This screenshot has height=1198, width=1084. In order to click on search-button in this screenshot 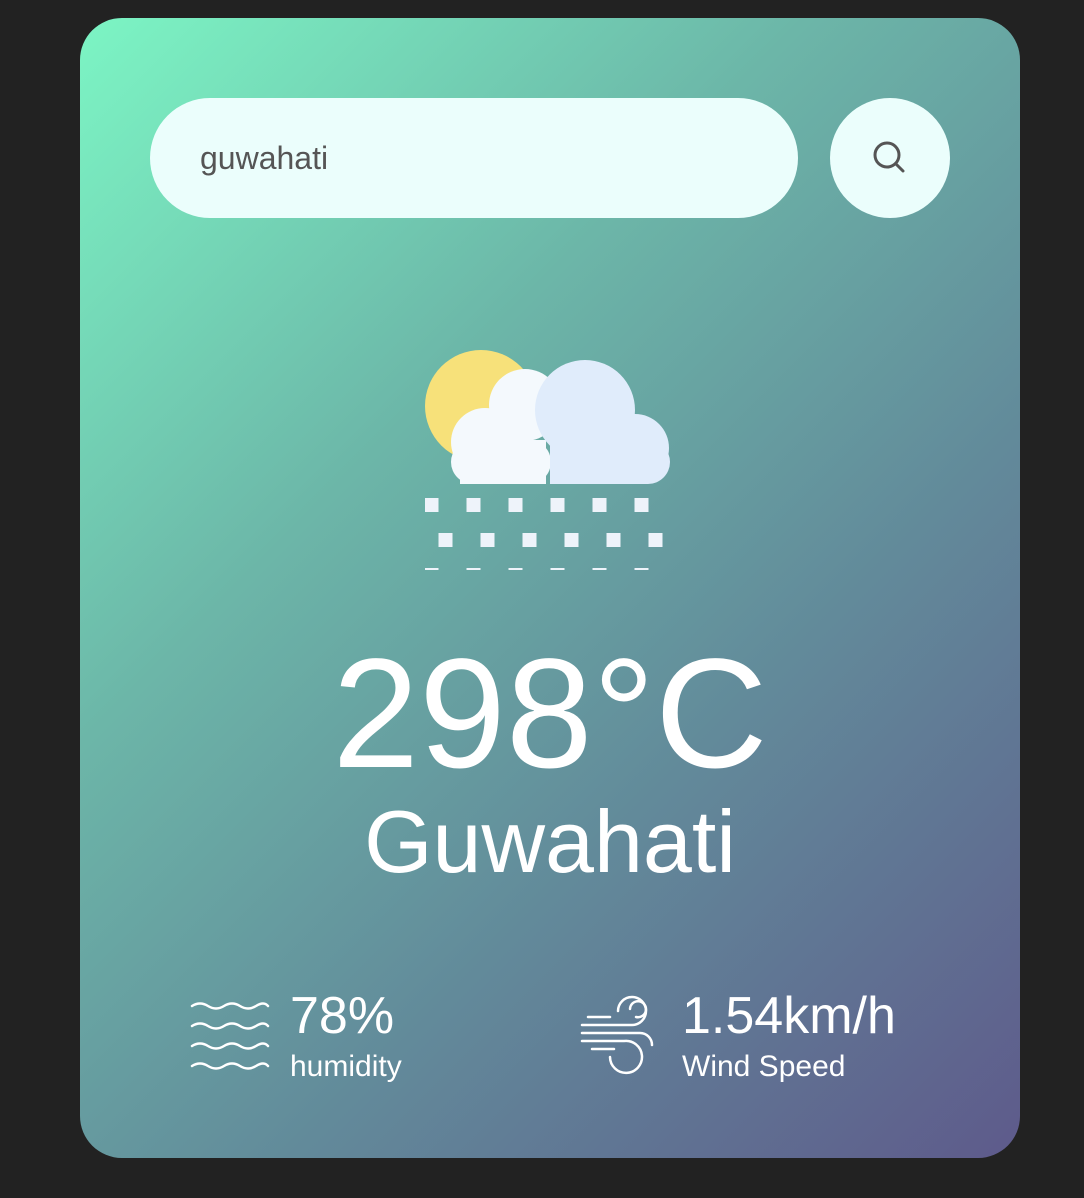, I will do `click(890, 158)`.